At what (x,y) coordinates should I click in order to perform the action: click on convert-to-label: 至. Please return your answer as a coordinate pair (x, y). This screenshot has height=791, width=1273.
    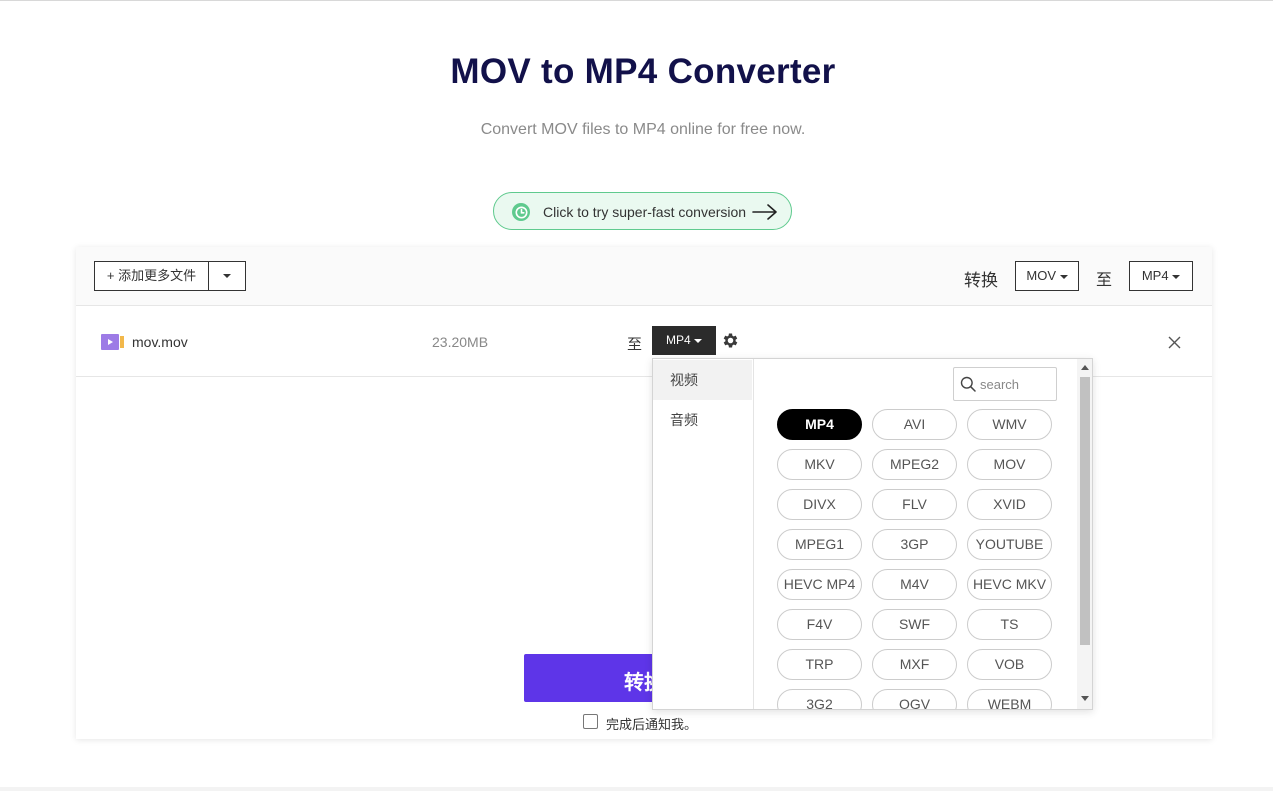
    Looking at the image, I should click on (1104, 280).